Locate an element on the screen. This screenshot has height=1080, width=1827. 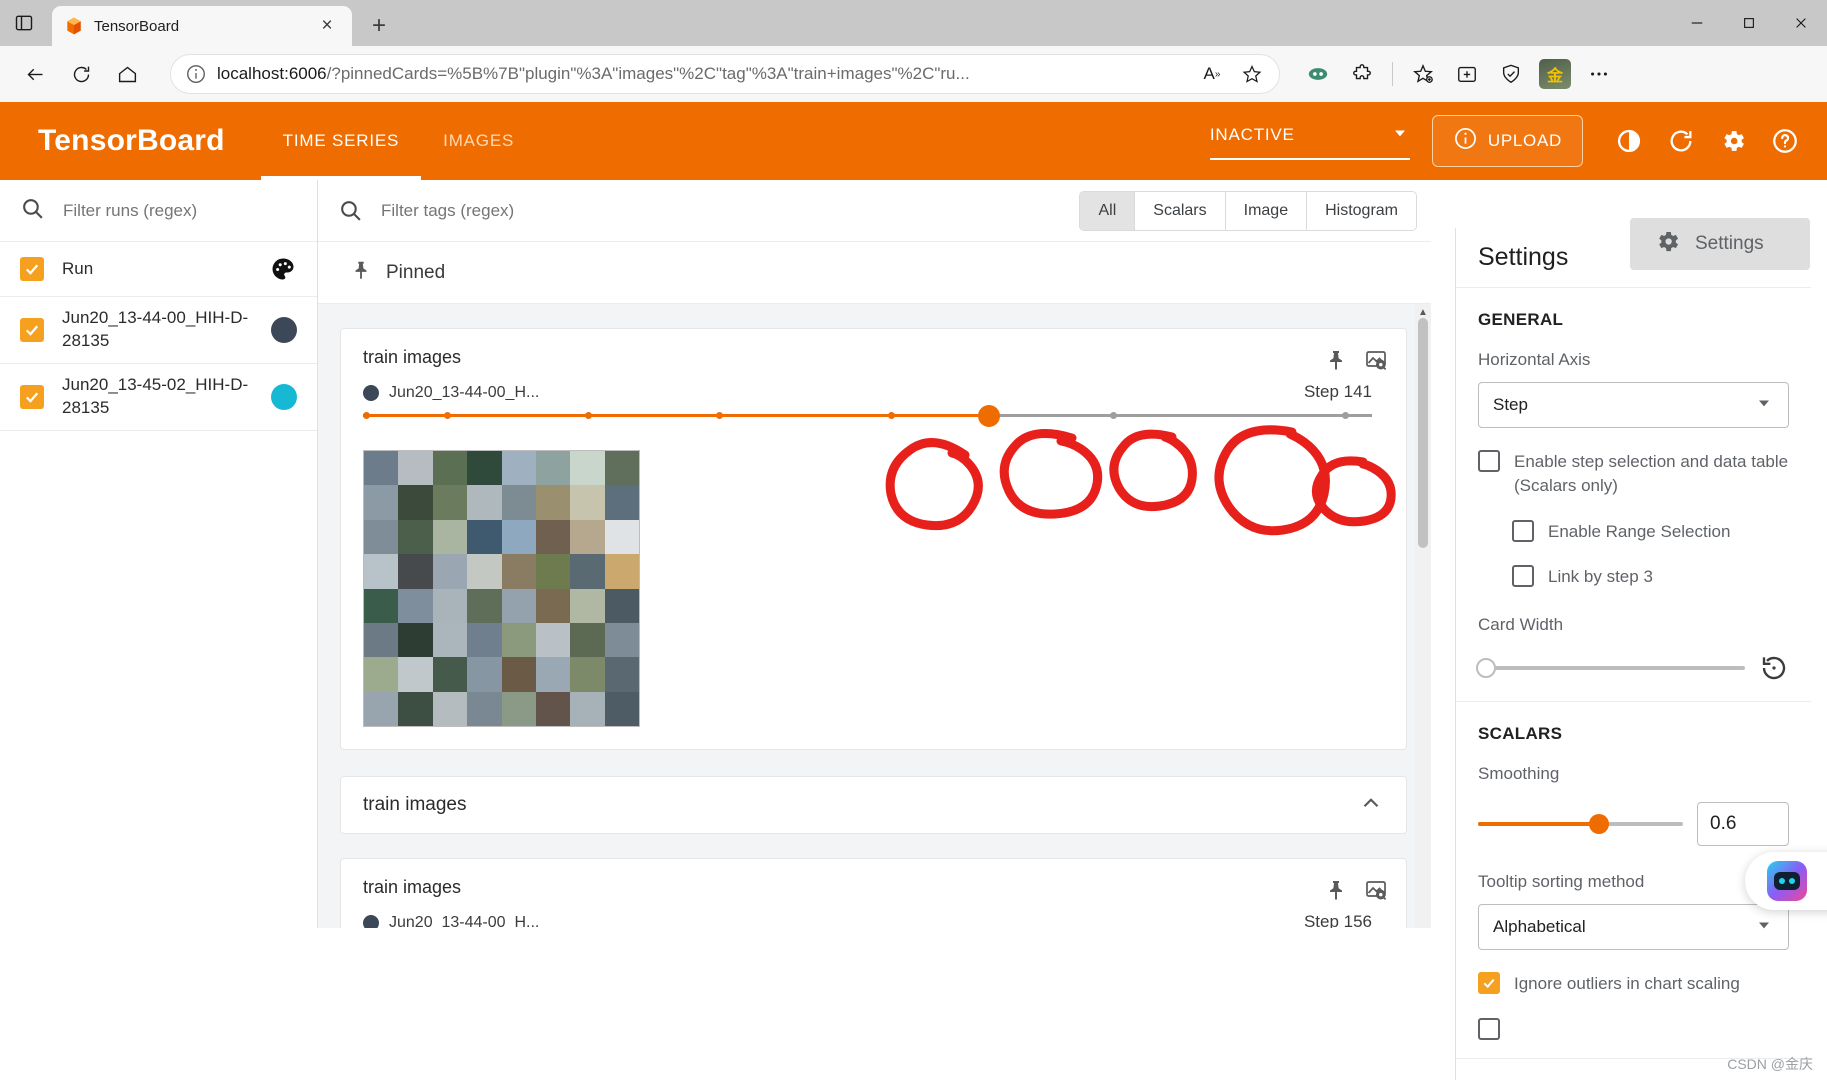
window-controls is located at coordinates (1749, 23).